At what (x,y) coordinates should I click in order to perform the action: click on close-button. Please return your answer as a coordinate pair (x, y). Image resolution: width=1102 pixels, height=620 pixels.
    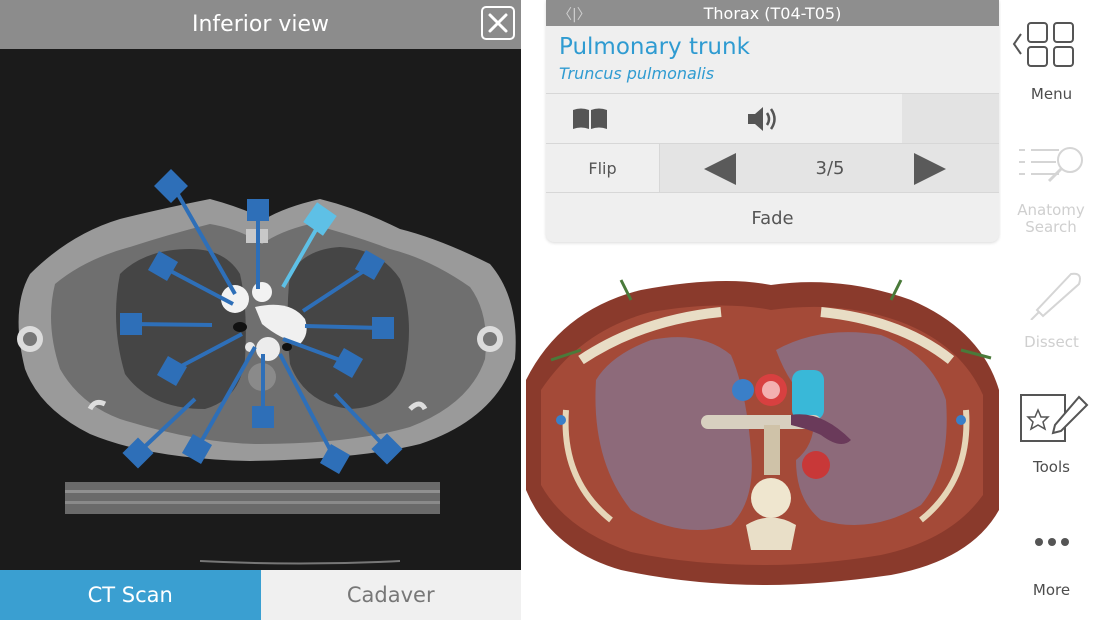
    Looking at the image, I should click on (498, 23).